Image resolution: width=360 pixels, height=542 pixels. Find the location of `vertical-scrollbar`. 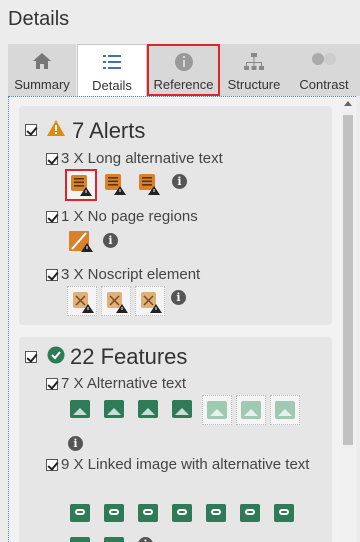

vertical-scrollbar is located at coordinates (348, 319).